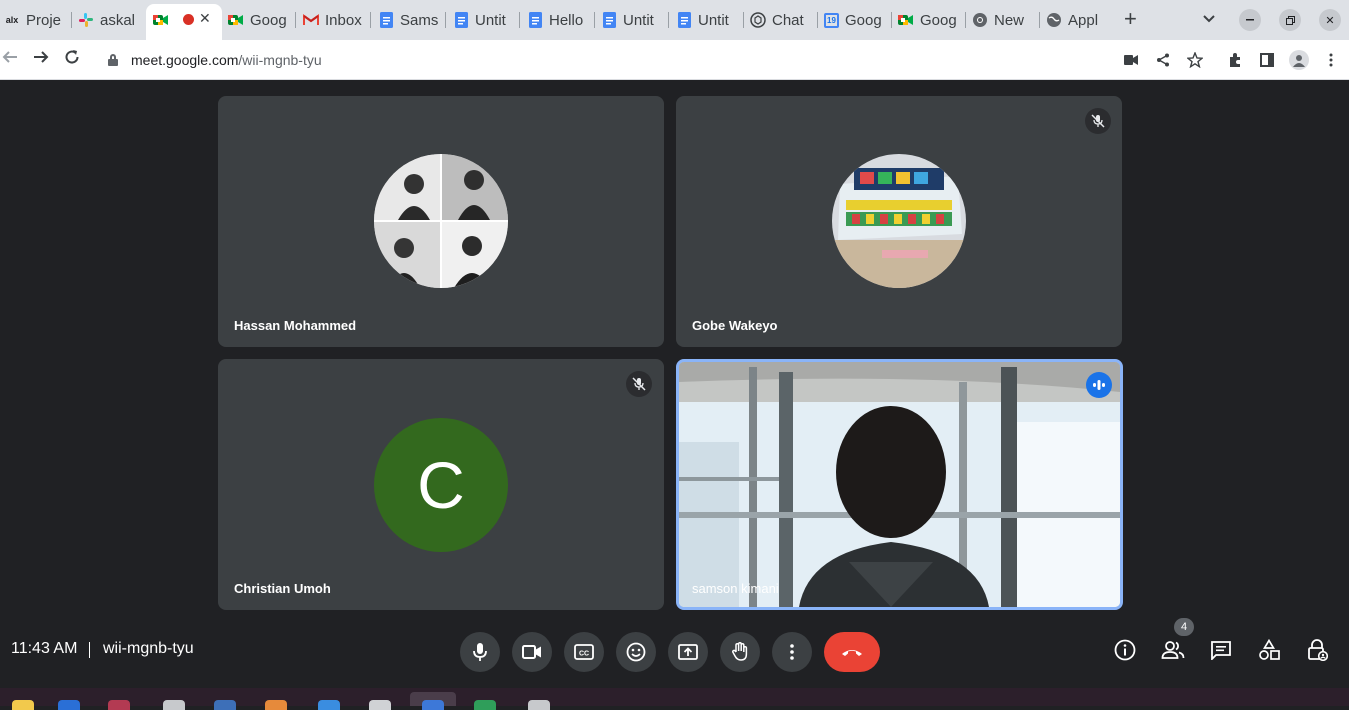  Describe the element at coordinates (409, 20) in the screenshot. I see `tab-docs-sams: Sams` at that location.